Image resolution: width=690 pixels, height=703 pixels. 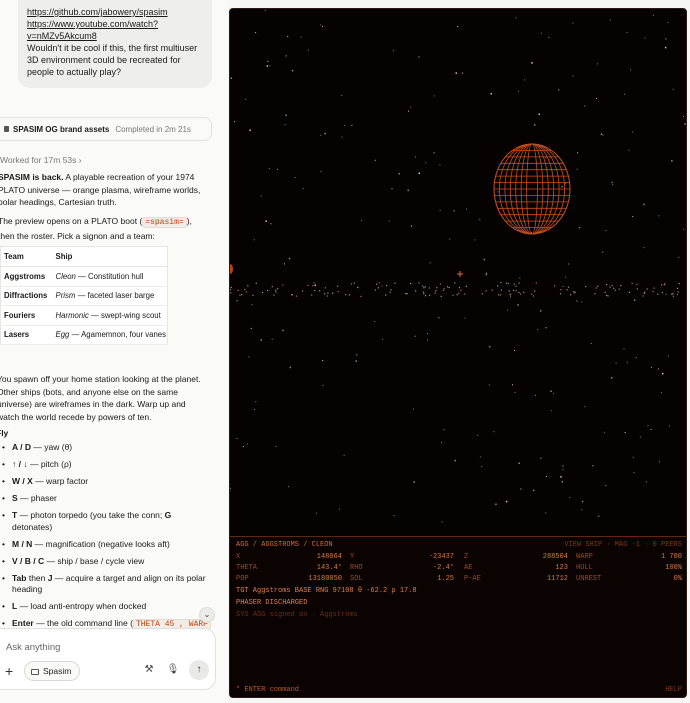 I want to click on microphone-icon: 🎙, so click(x=173, y=670).